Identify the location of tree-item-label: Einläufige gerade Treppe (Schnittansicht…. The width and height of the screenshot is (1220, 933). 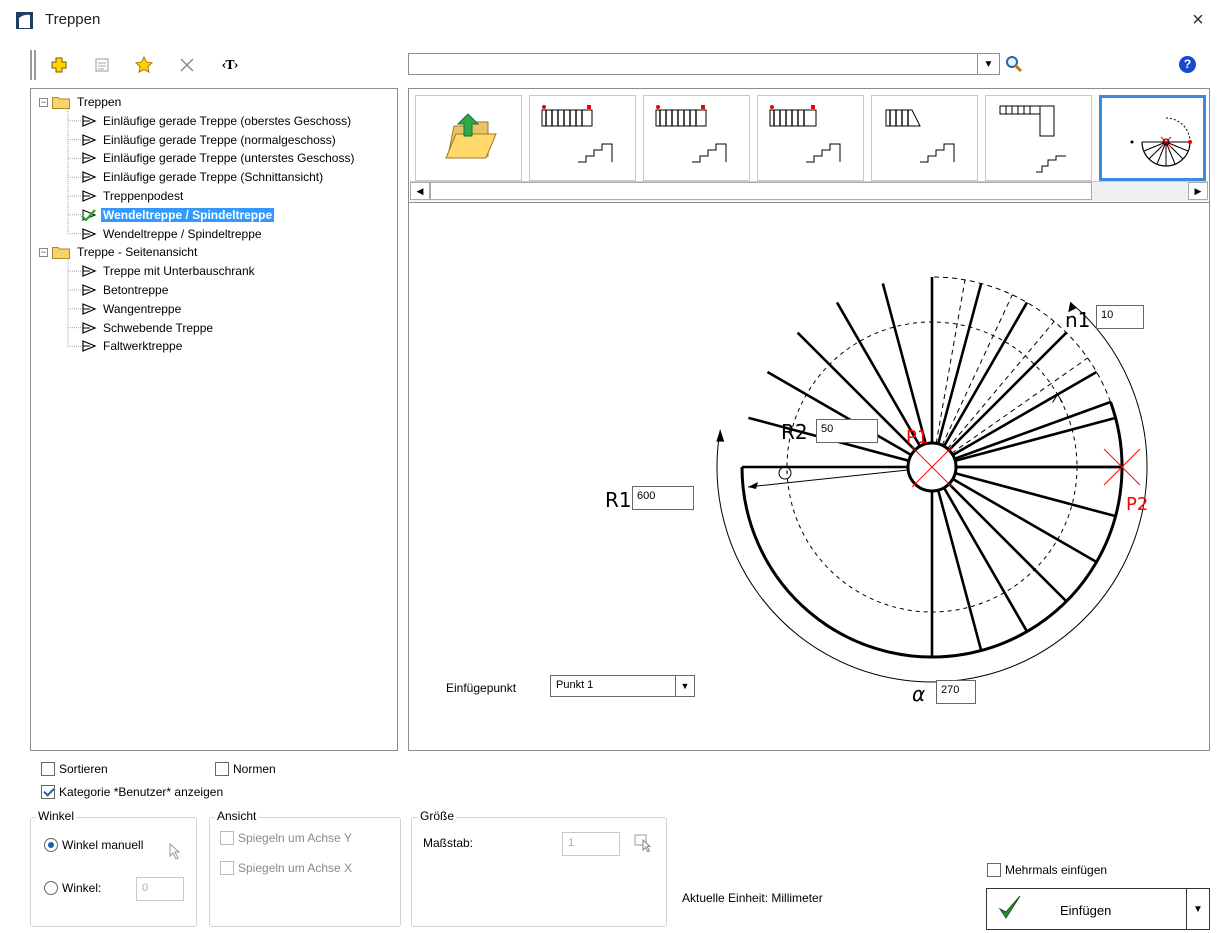
(213, 177).